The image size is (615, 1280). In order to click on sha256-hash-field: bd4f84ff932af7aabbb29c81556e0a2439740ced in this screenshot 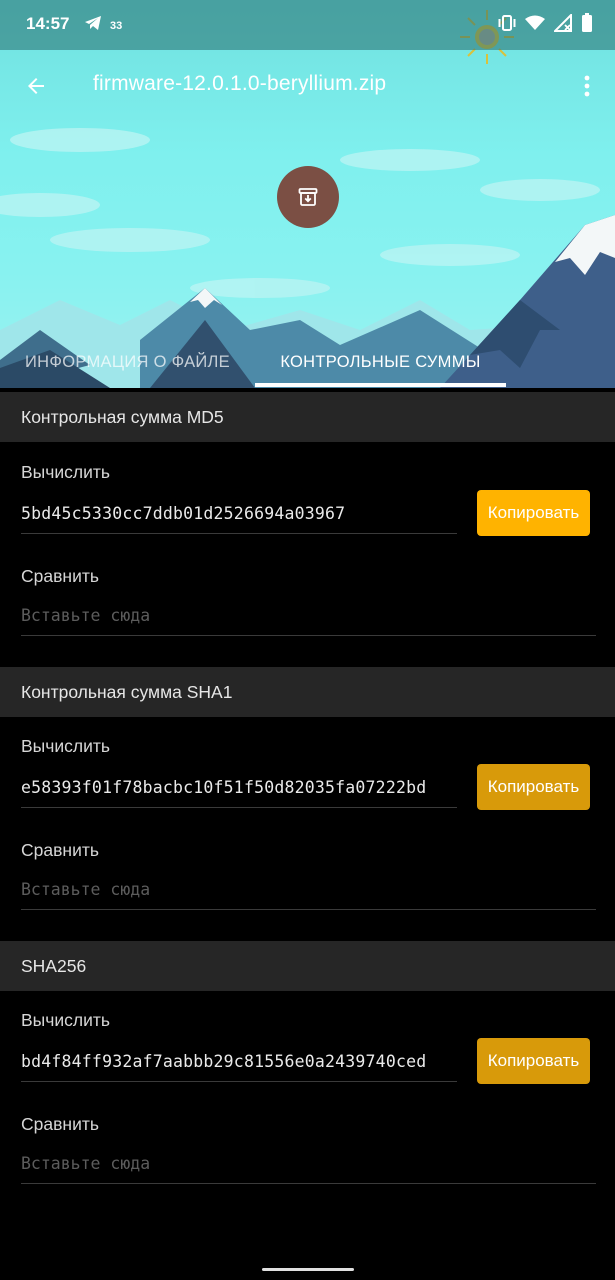, I will do `click(239, 1062)`.